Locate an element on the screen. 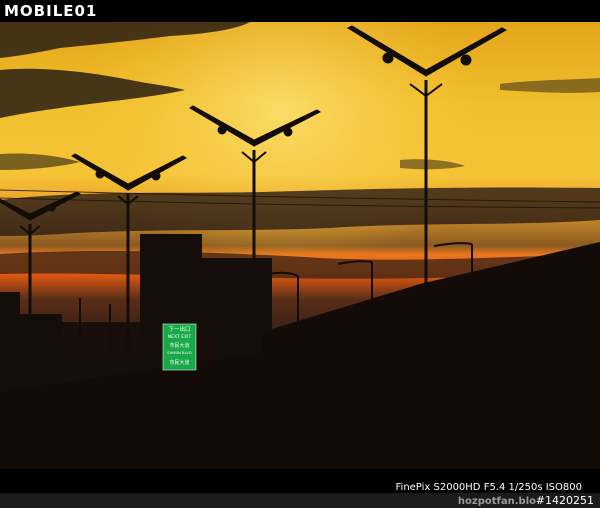 This screenshot has width=600, height=508. site-logo: MOBILE01 is located at coordinates (50, 11).